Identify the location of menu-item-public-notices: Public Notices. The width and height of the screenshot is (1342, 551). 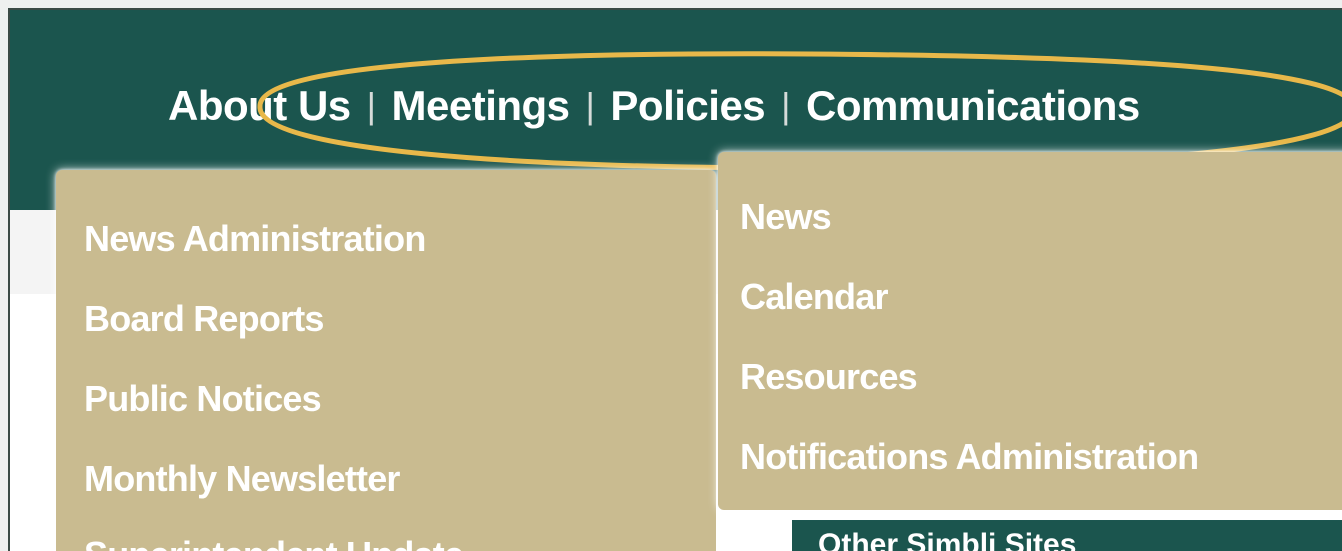
(203, 399).